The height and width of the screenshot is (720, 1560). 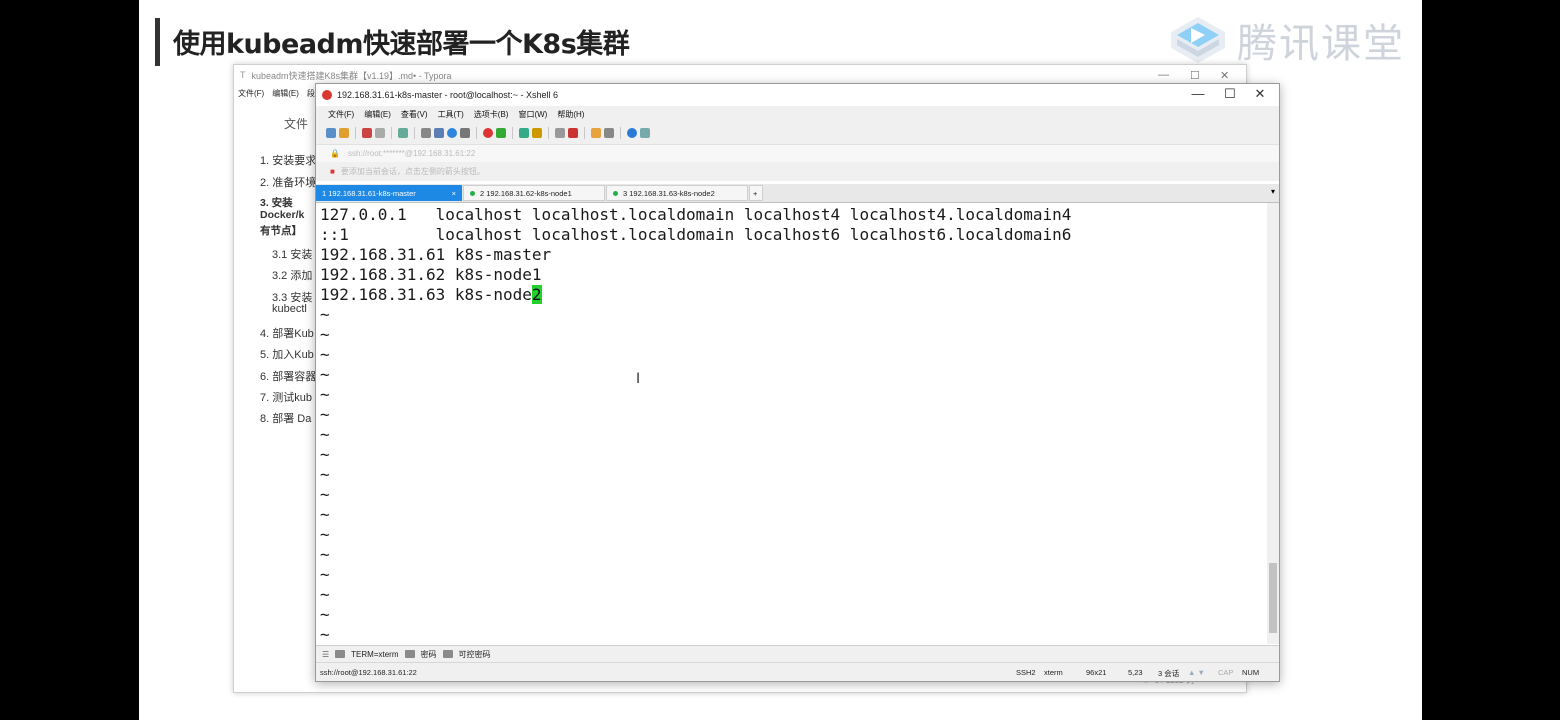 I want to click on menu-window: 窗口(W), so click(x=532, y=114).